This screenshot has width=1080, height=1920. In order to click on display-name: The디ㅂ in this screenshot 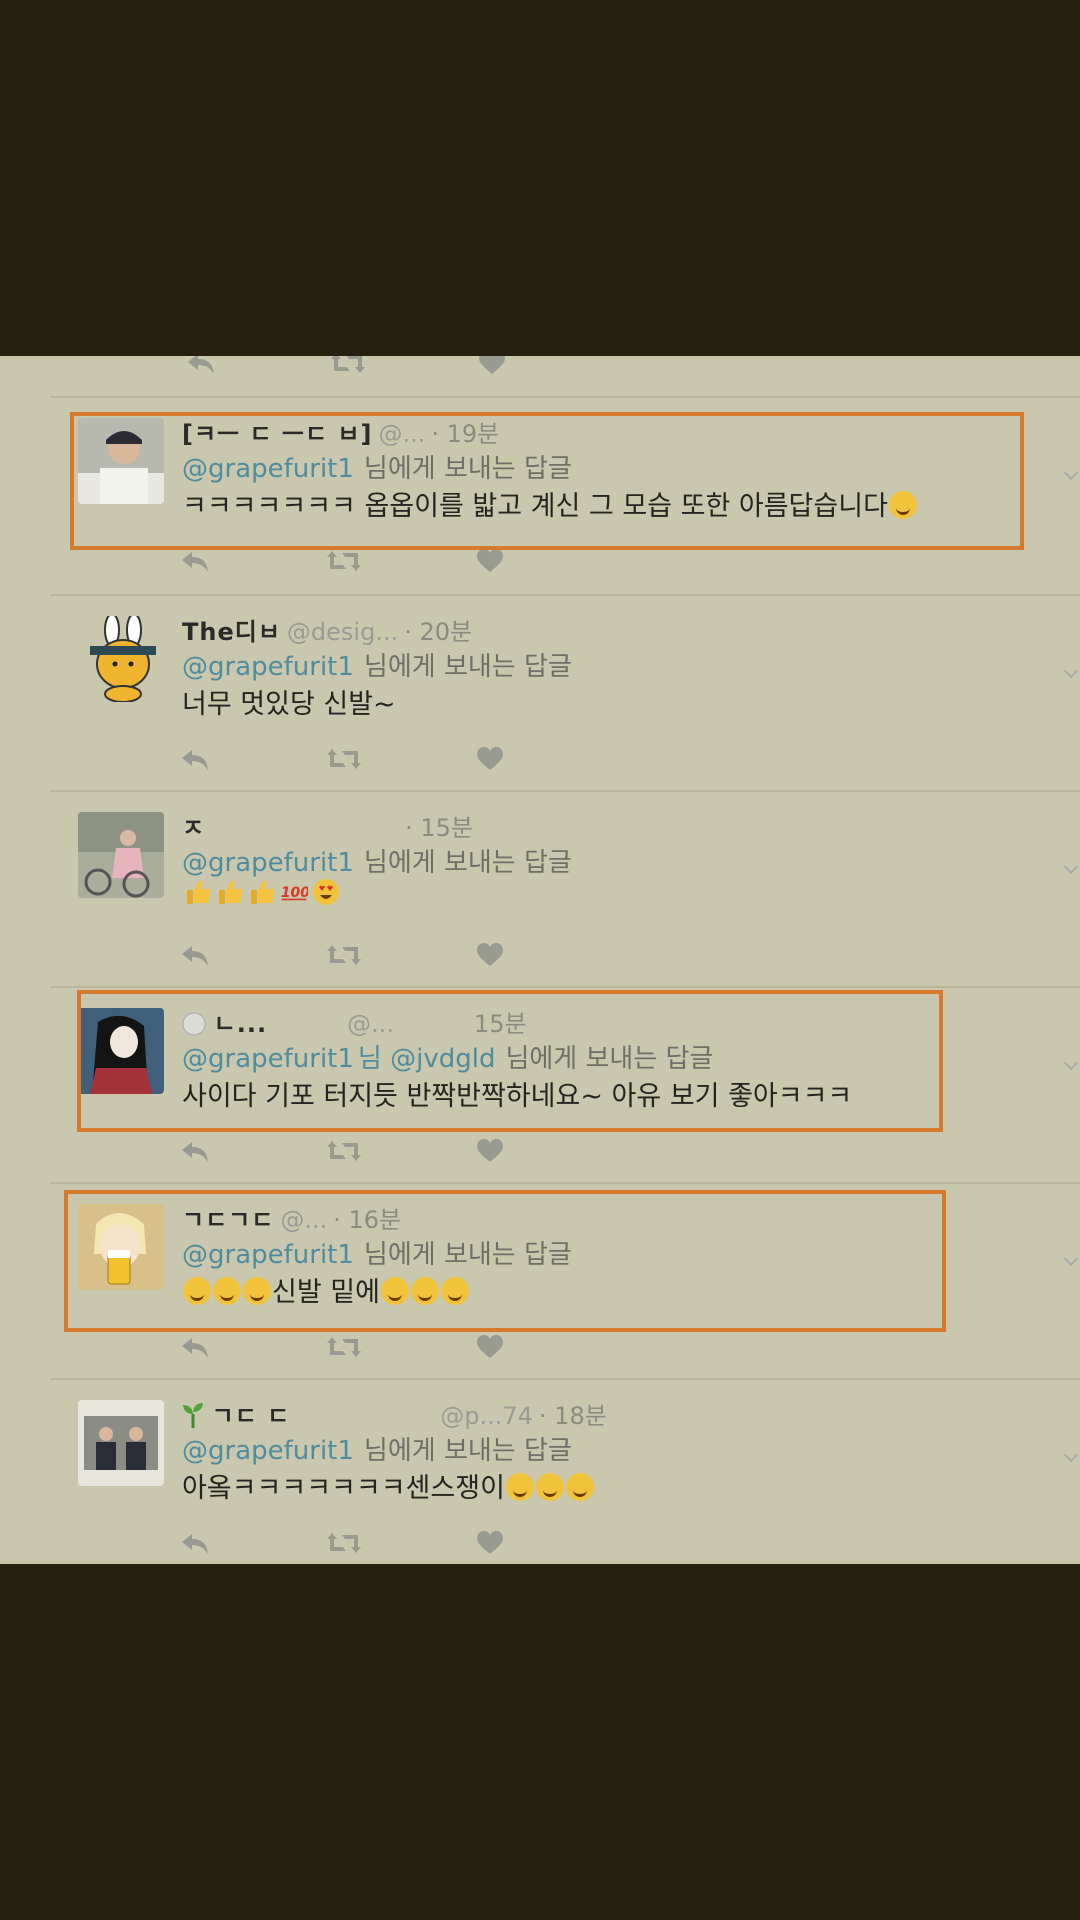, I will do `click(231, 632)`.